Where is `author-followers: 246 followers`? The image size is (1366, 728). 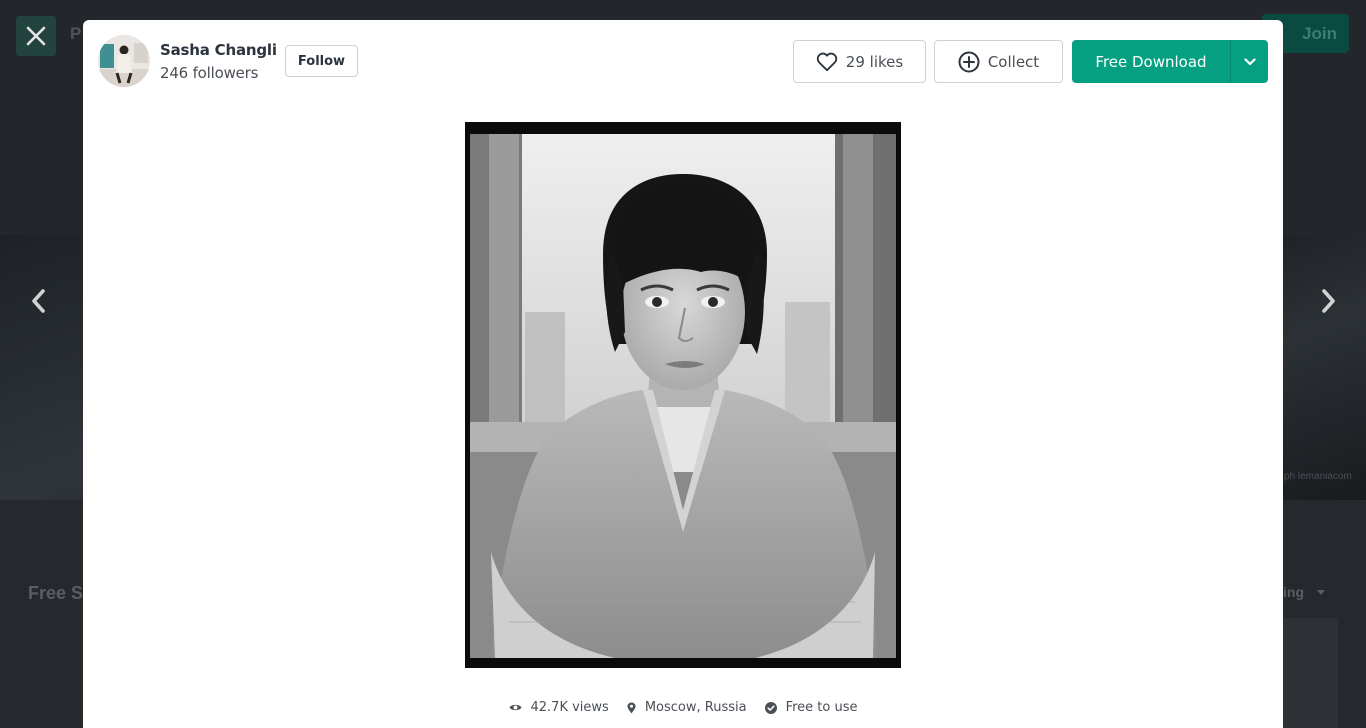 author-followers: 246 followers is located at coordinates (209, 73).